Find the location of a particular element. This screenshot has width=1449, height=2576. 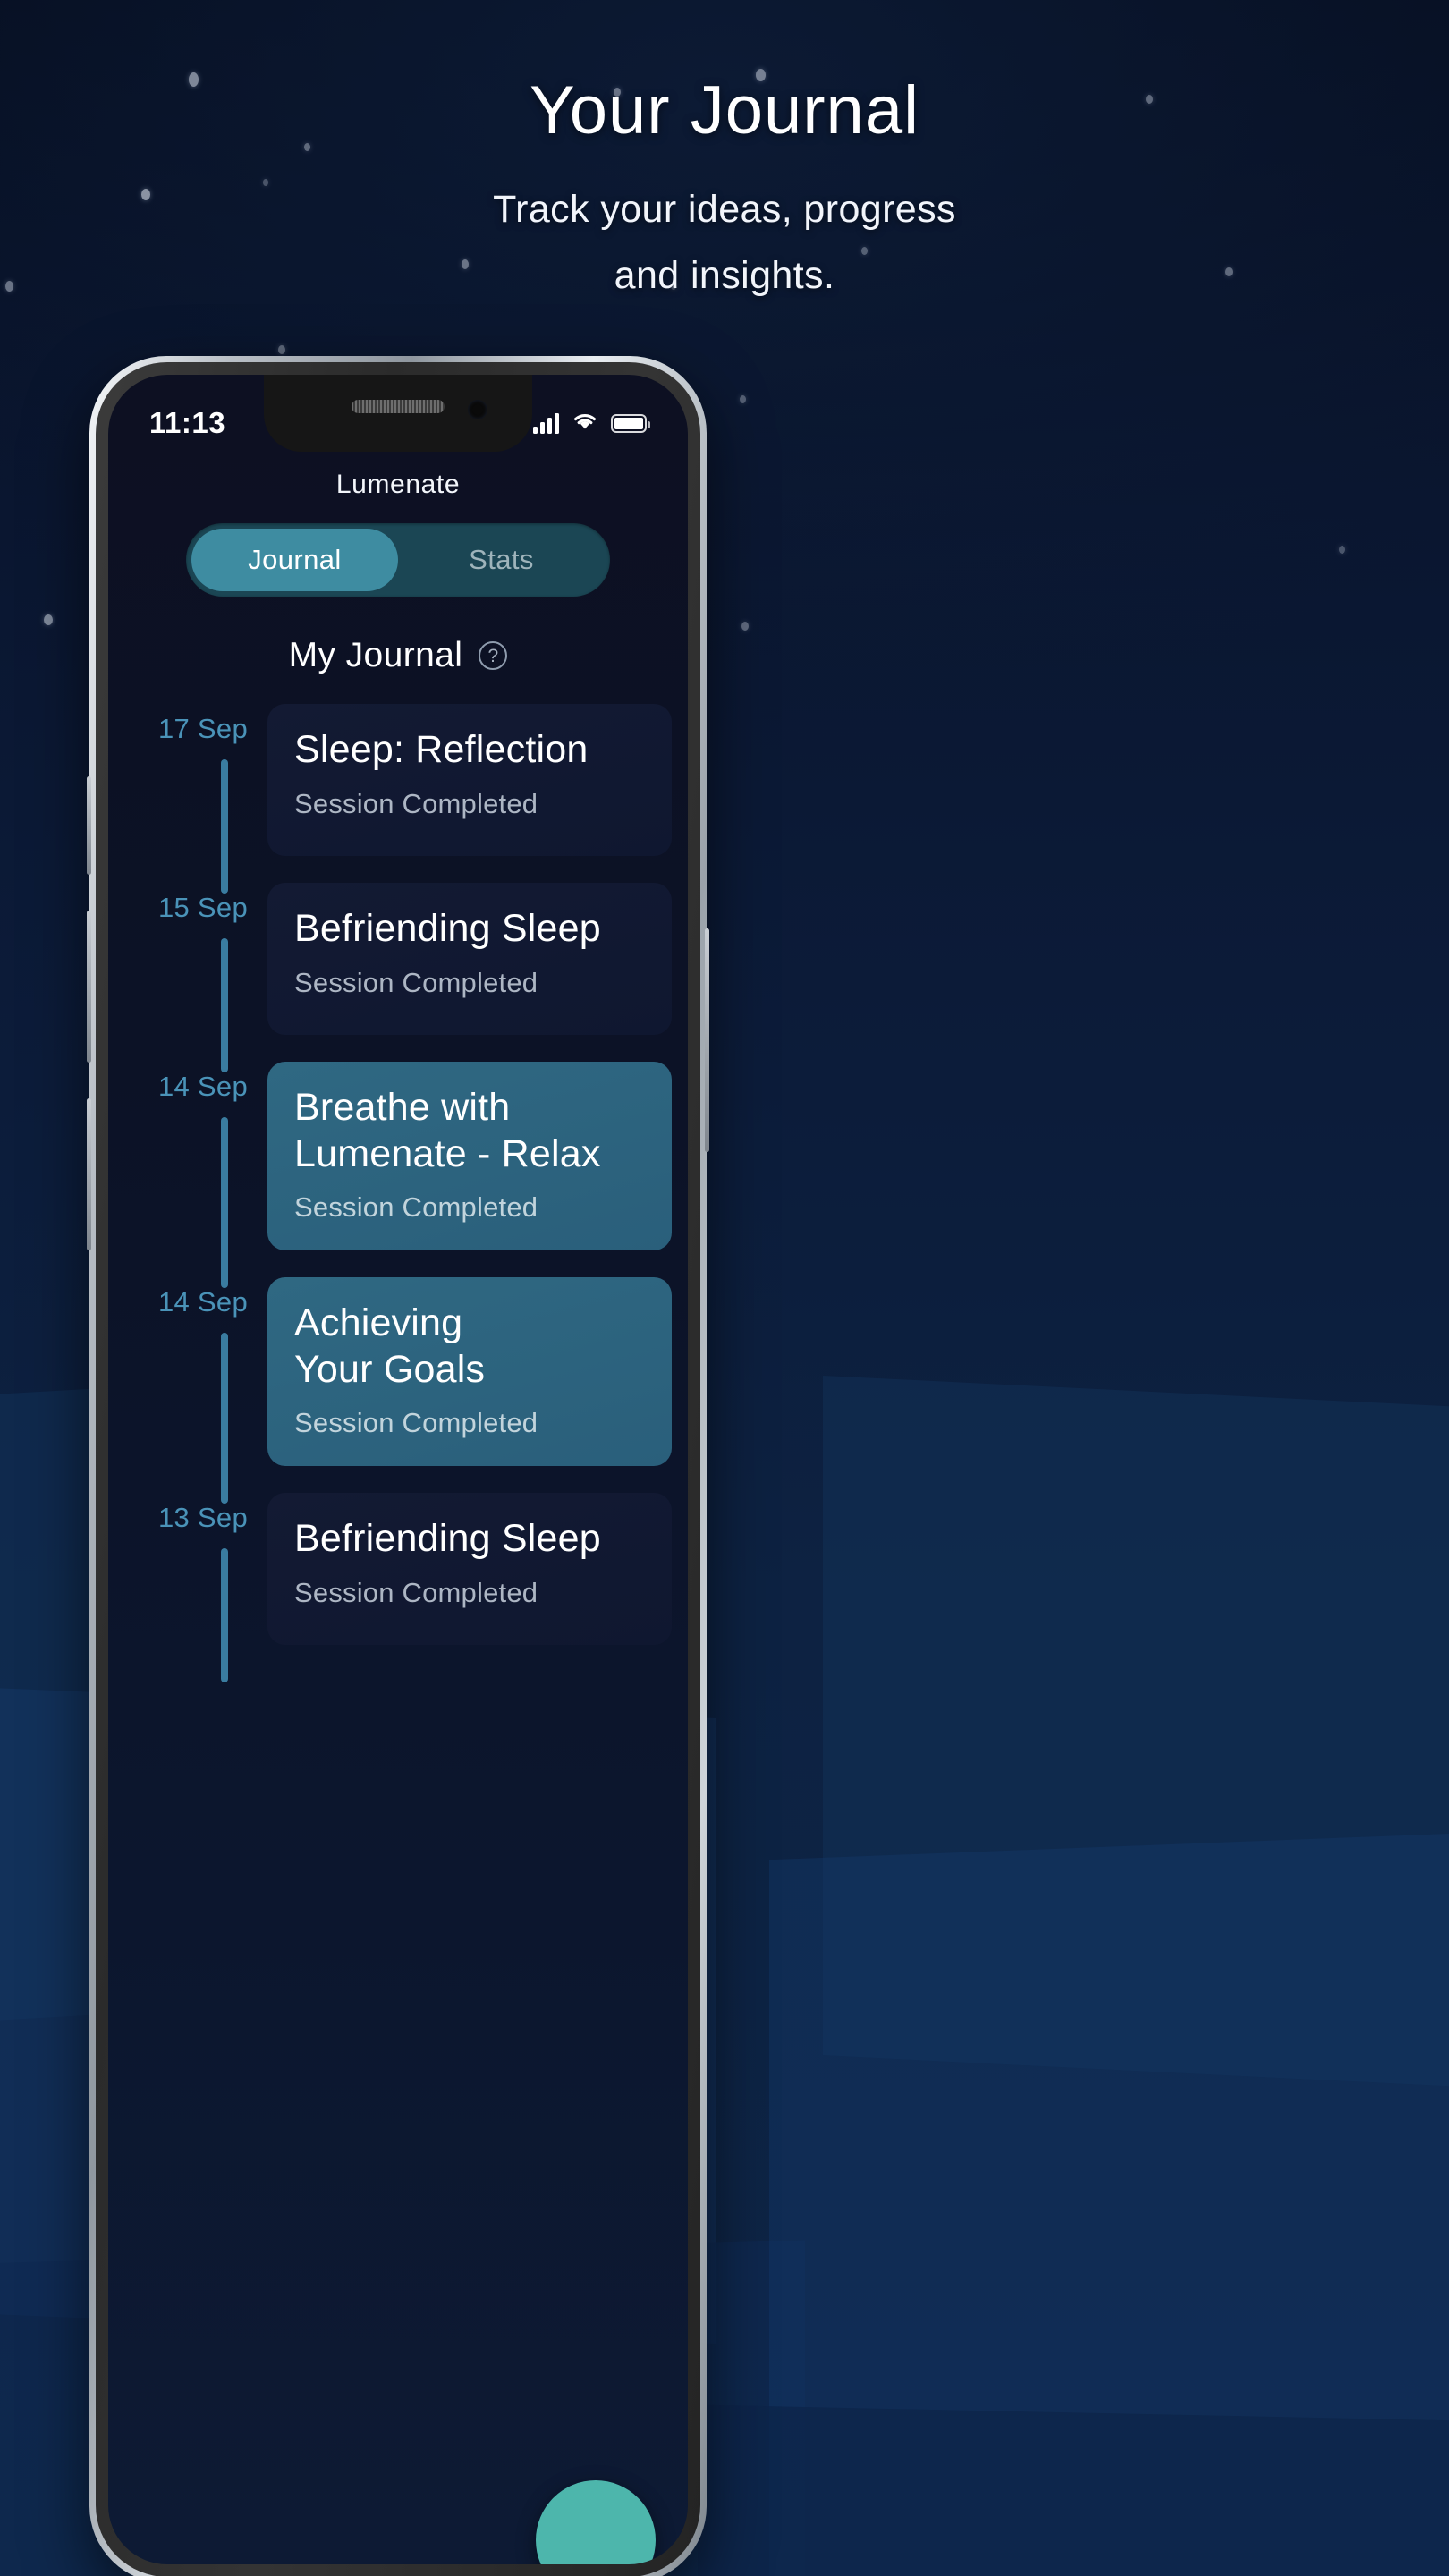

phone-power-button is located at coordinates (707, 1040).